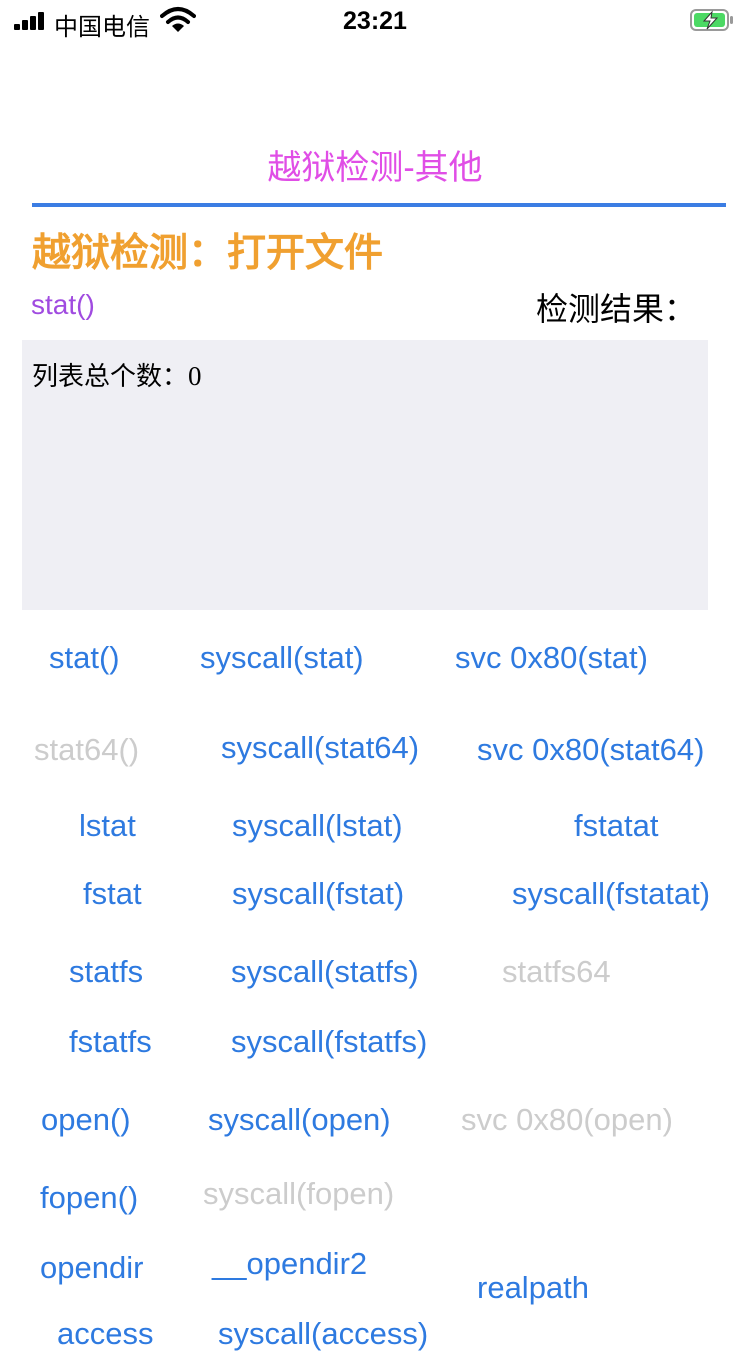 The height and width of the screenshot is (1352, 750). What do you see at coordinates (195, 376) in the screenshot?
I see `list-count-value: 0` at bounding box center [195, 376].